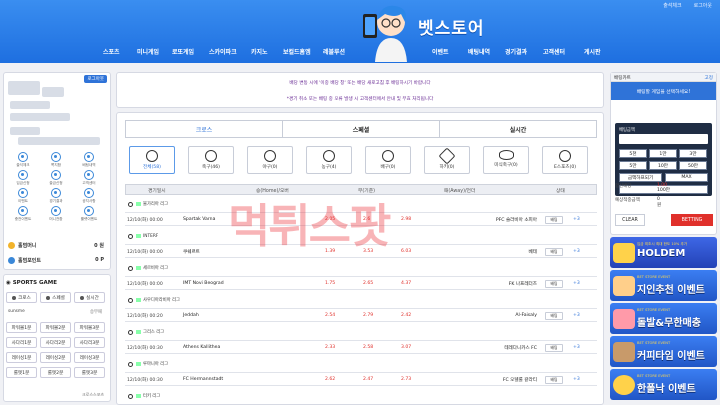  Describe the element at coordinates (516, 220) in the screenshot. I see `away-team: PFC 슬라비아 소피아` at that location.